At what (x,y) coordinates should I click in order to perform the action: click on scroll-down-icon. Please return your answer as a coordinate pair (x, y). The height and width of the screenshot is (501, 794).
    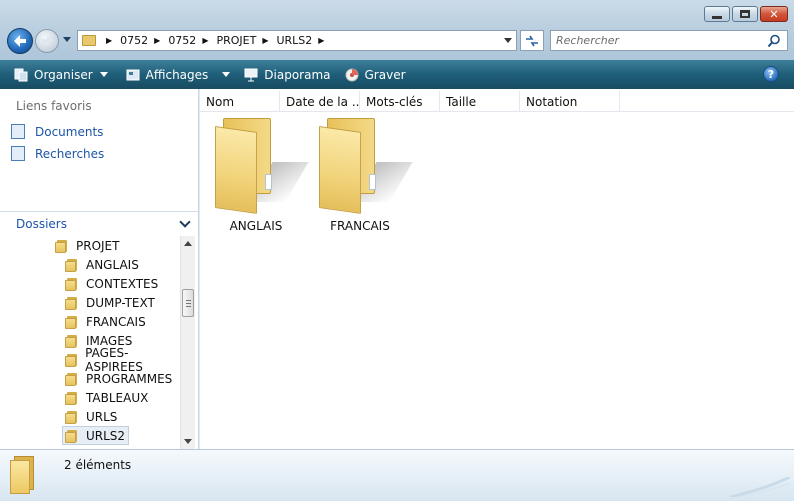
    Looking at the image, I should click on (188, 441).